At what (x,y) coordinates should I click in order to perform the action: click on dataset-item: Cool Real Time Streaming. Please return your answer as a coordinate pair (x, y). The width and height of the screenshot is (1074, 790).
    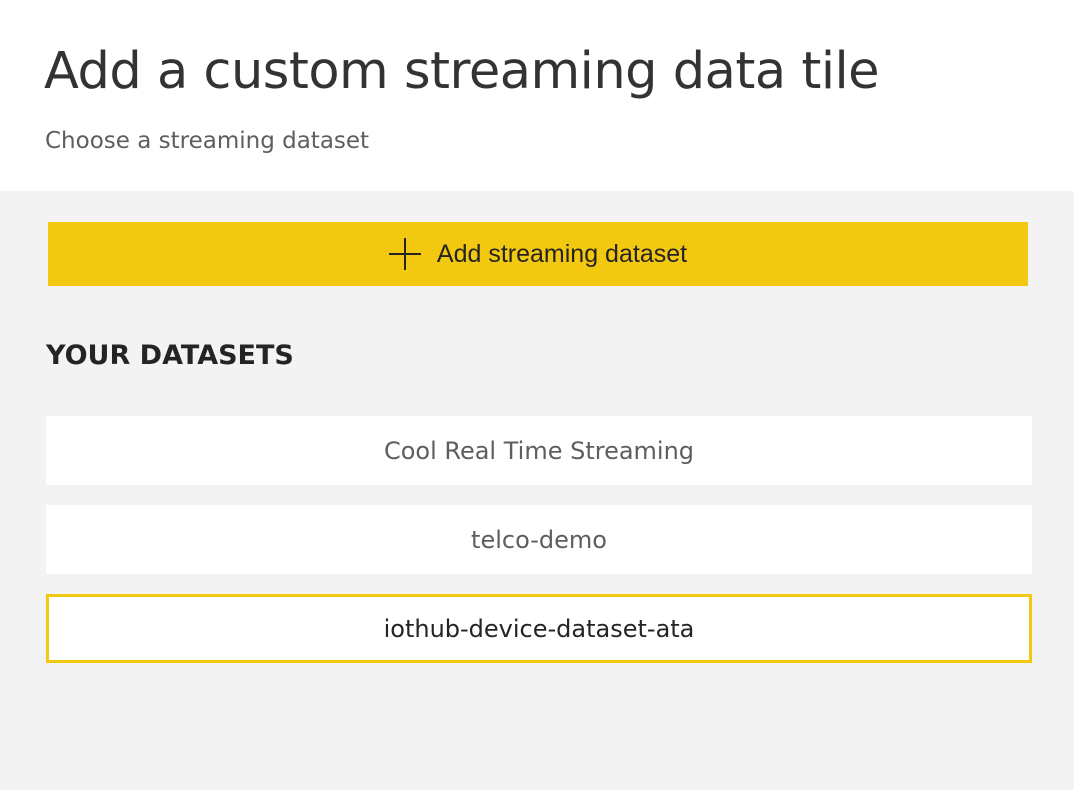
    Looking at the image, I should click on (539, 450).